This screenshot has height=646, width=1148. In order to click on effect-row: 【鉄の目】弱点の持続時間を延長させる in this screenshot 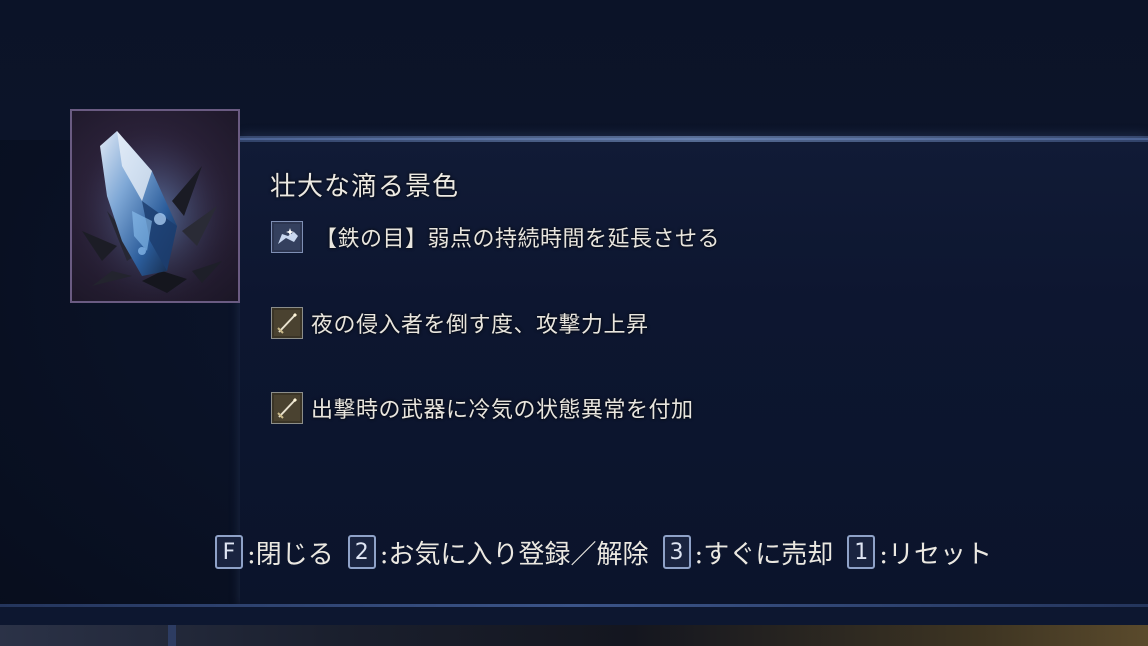, I will do `click(495, 237)`.